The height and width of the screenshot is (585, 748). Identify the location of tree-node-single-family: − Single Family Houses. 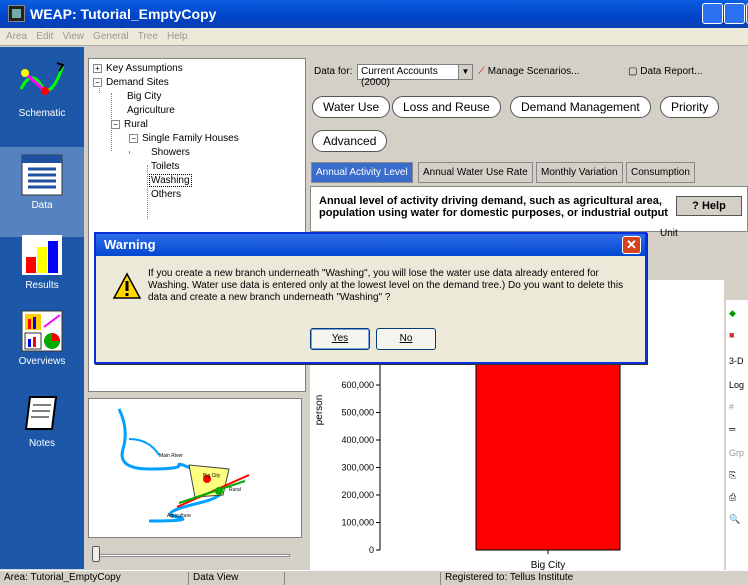
(184, 139).